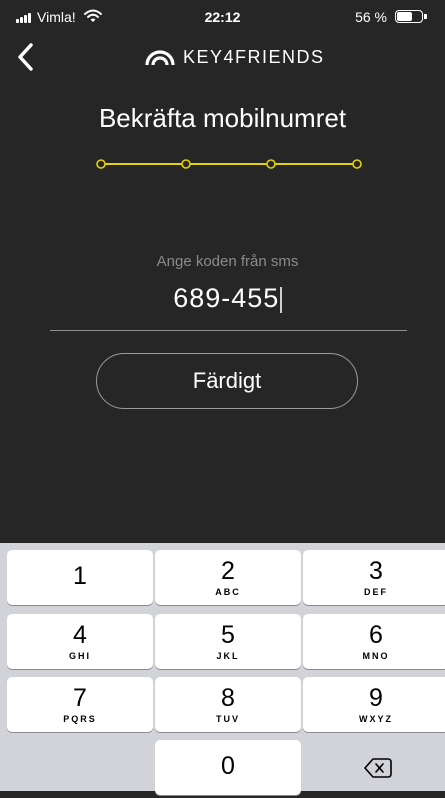  What do you see at coordinates (228, 635) in the screenshot?
I see `key-number: 5` at bounding box center [228, 635].